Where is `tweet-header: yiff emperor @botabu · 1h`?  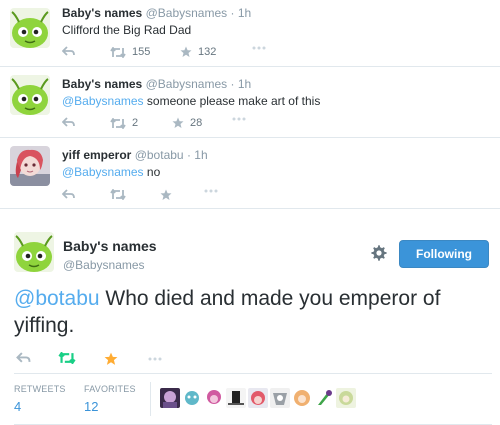
tweet-header: yiff emperor @botabu · 1h is located at coordinates (135, 155).